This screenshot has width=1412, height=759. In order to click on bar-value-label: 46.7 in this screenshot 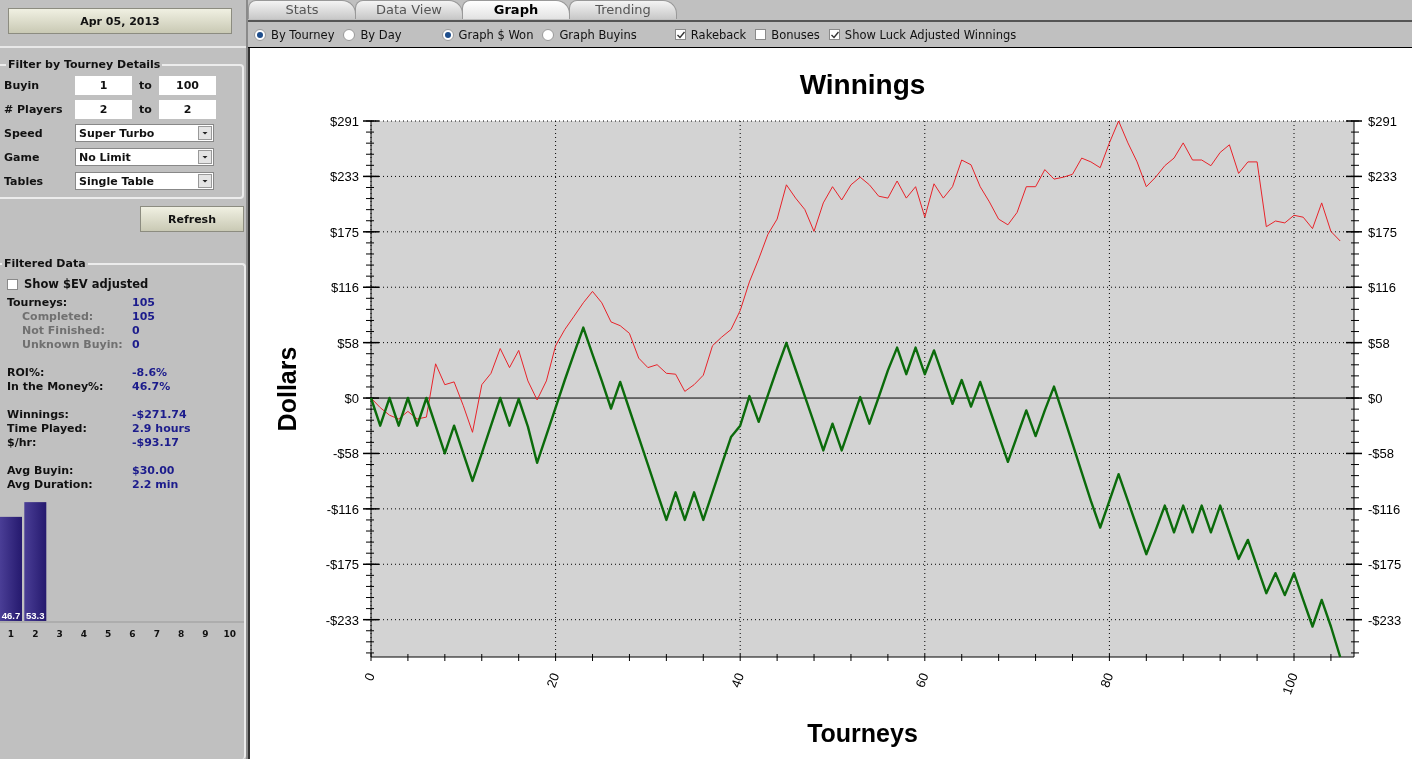, I will do `click(11, 615)`.